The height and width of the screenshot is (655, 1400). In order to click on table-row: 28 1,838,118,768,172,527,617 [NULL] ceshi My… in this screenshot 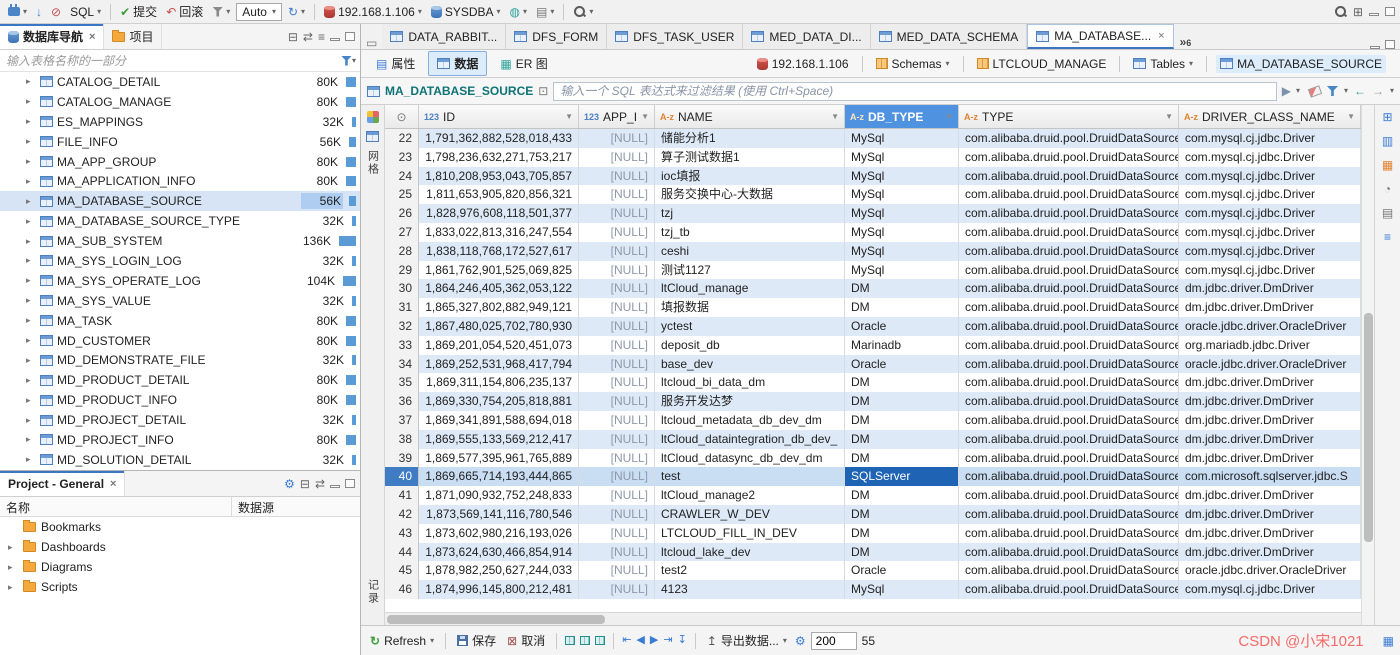, I will do `click(873, 251)`.